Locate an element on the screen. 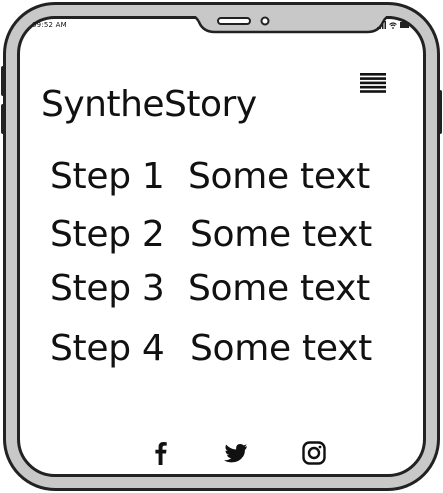 The image size is (443, 493). step-label: Step 2 is located at coordinates (107, 234).